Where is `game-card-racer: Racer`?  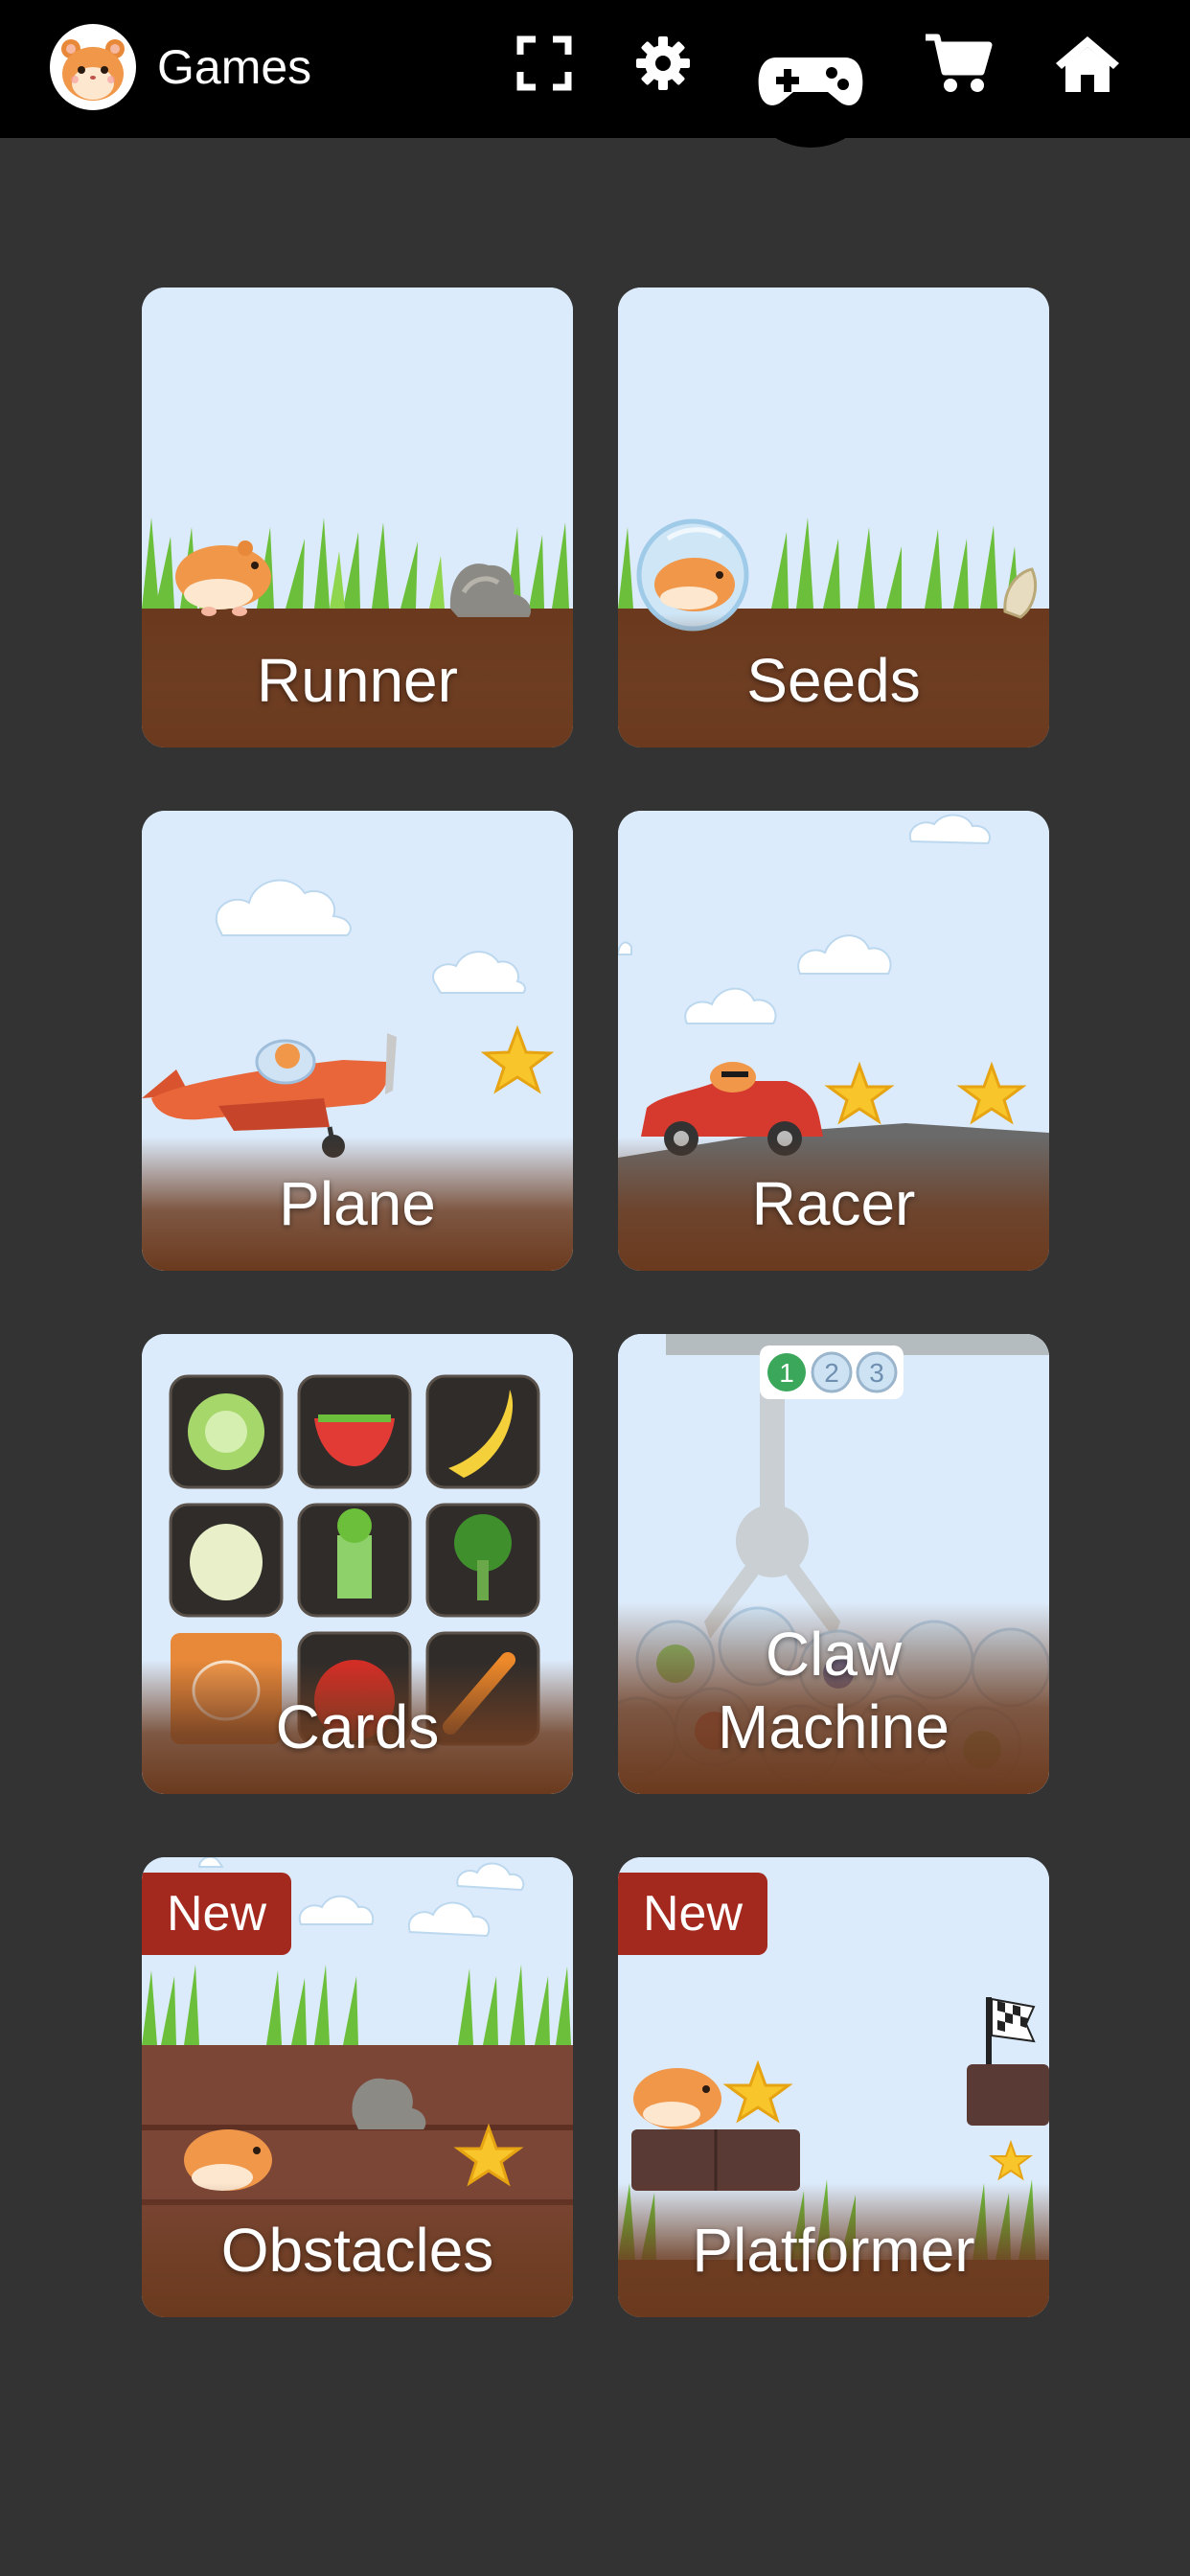
game-card-racer: Racer is located at coordinates (834, 1041).